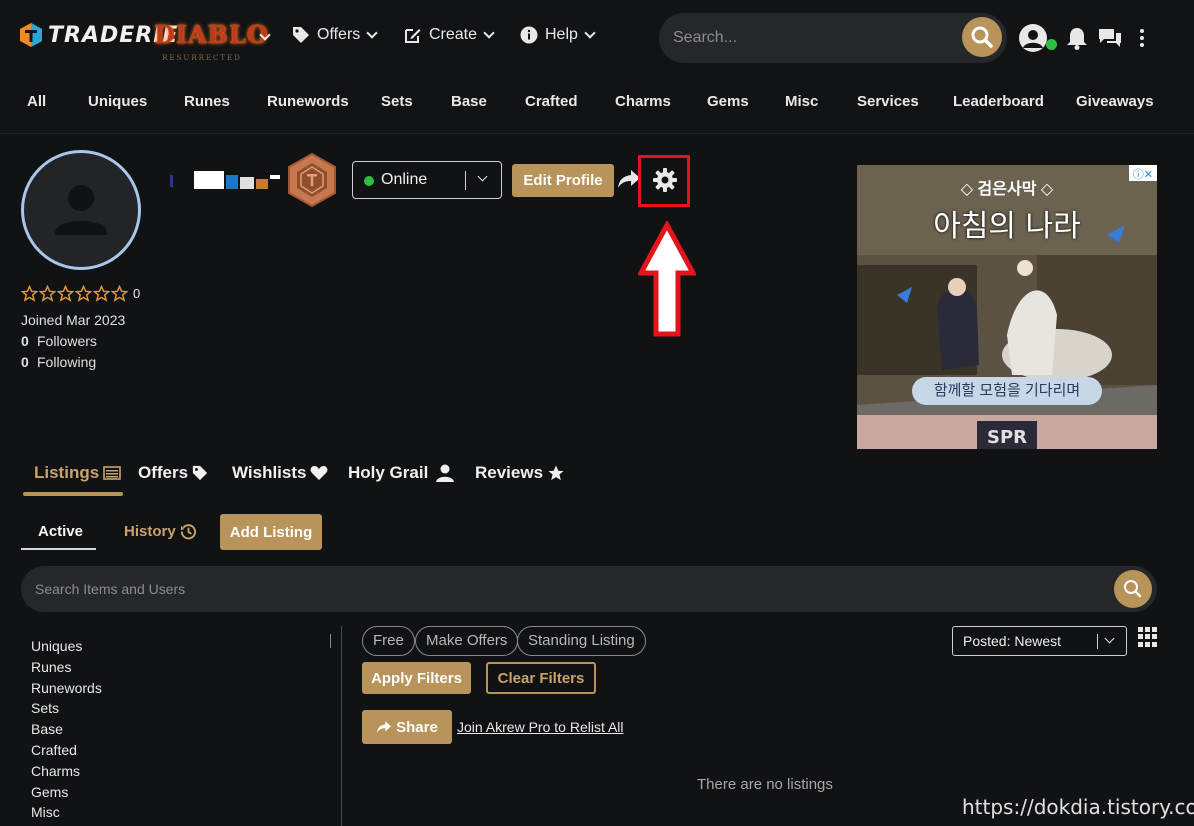  I want to click on category-base: Base, so click(469, 101).